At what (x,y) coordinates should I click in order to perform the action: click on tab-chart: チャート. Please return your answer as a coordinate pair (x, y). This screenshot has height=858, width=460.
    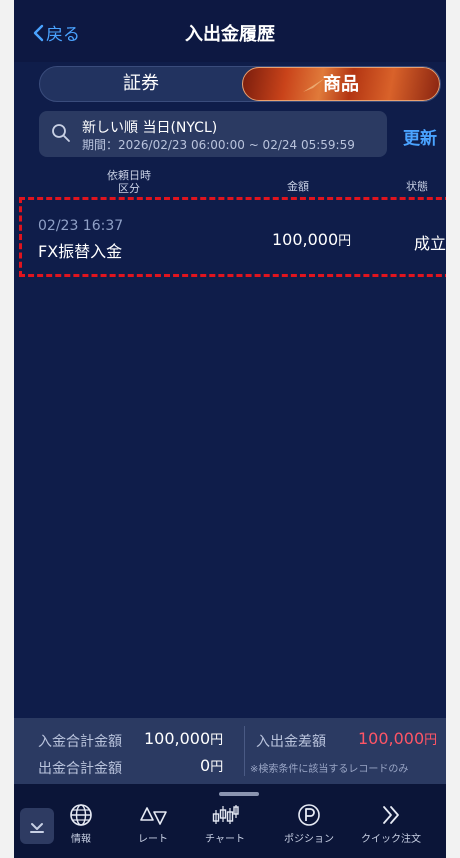
    Looking at the image, I should click on (225, 823).